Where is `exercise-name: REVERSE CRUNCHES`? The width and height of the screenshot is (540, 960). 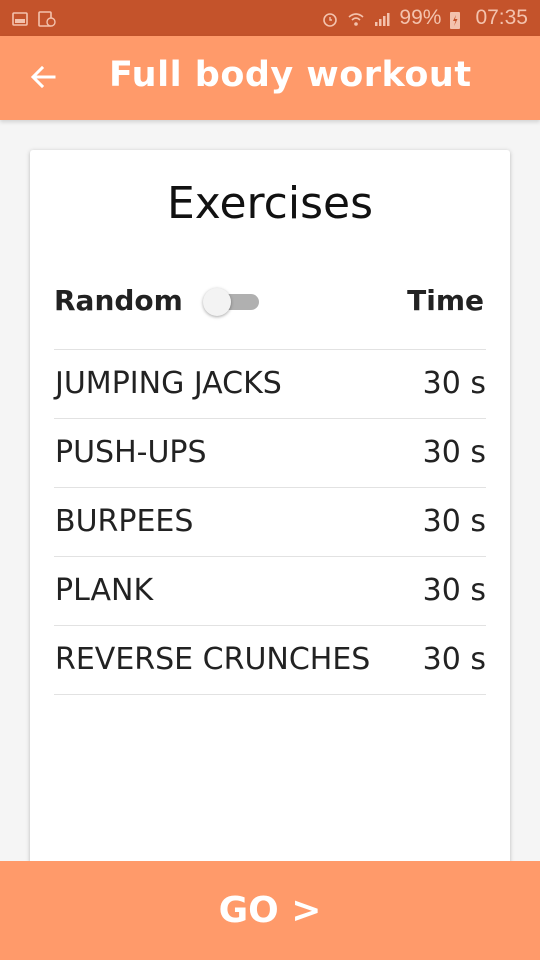 exercise-name: REVERSE CRUNCHES is located at coordinates (213, 659).